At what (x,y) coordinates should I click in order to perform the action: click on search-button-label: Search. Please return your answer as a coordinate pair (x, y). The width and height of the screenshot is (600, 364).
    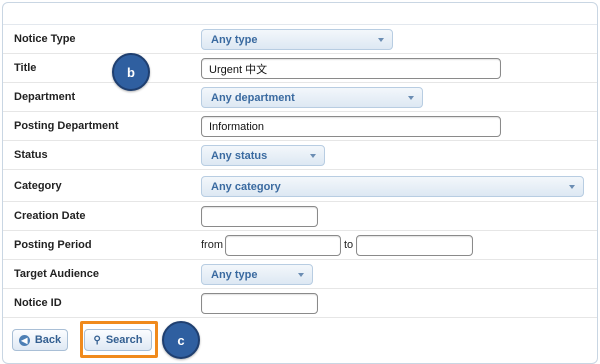
    Looking at the image, I should click on (124, 340).